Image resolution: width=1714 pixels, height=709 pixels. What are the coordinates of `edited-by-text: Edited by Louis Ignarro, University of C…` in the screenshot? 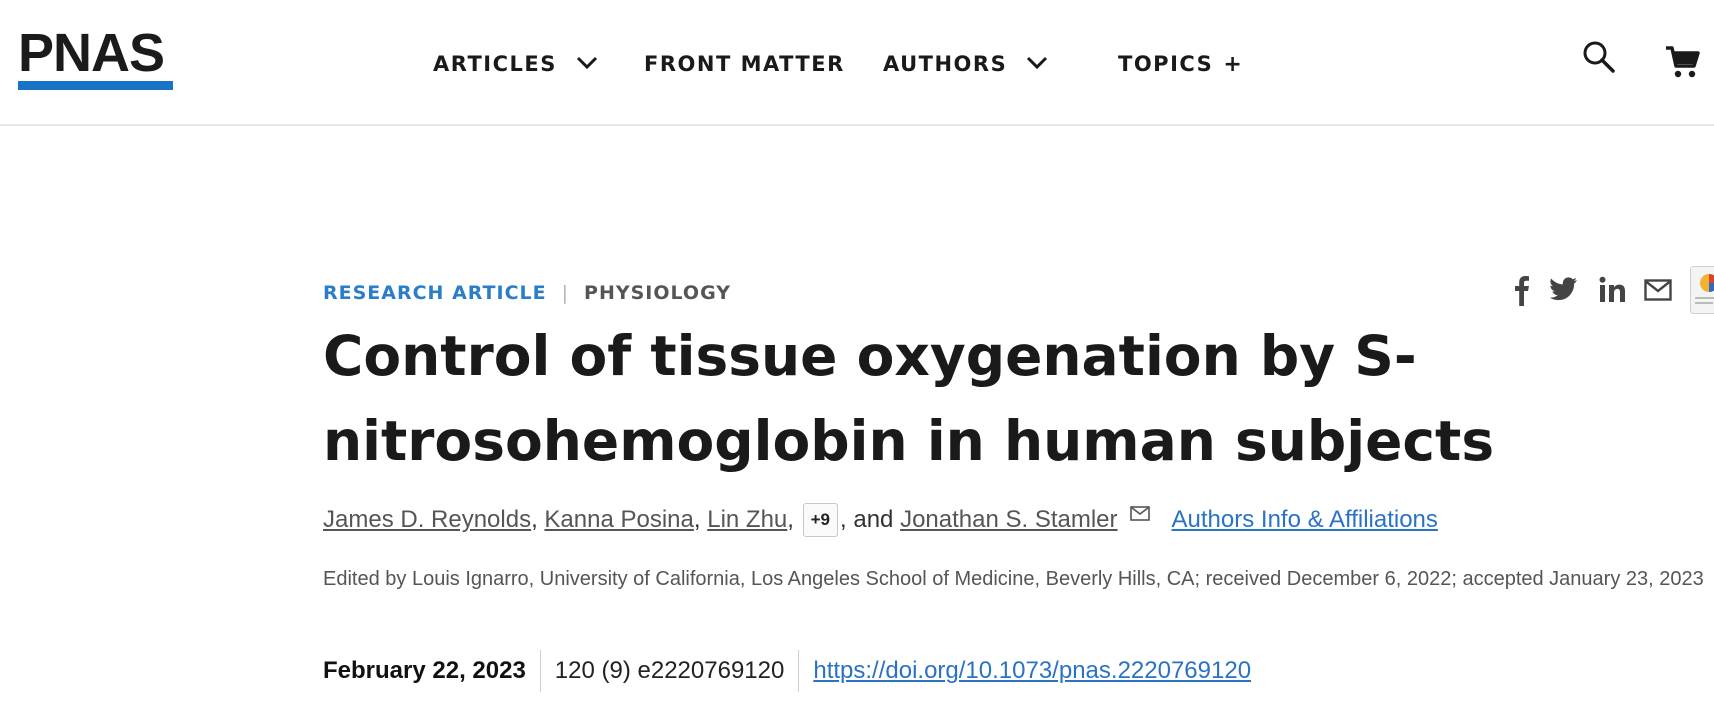 It's located at (1013, 579).